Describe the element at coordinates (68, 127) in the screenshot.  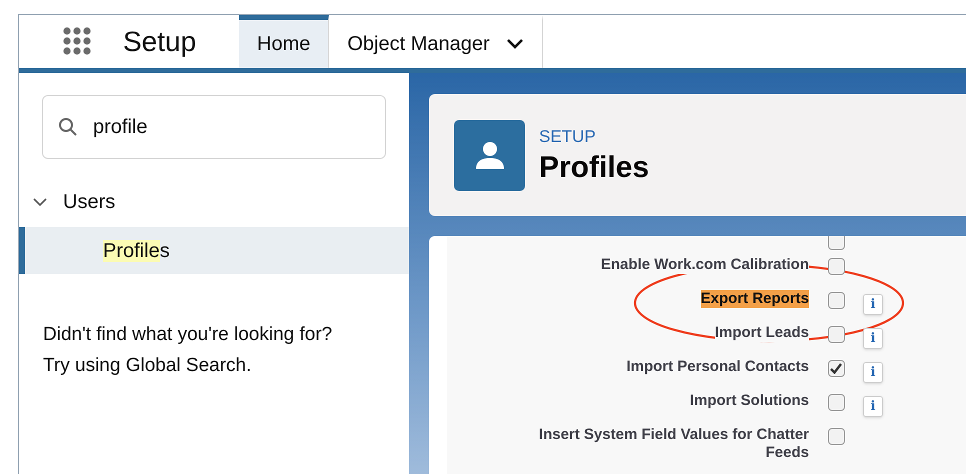
I see `search-icon` at that location.